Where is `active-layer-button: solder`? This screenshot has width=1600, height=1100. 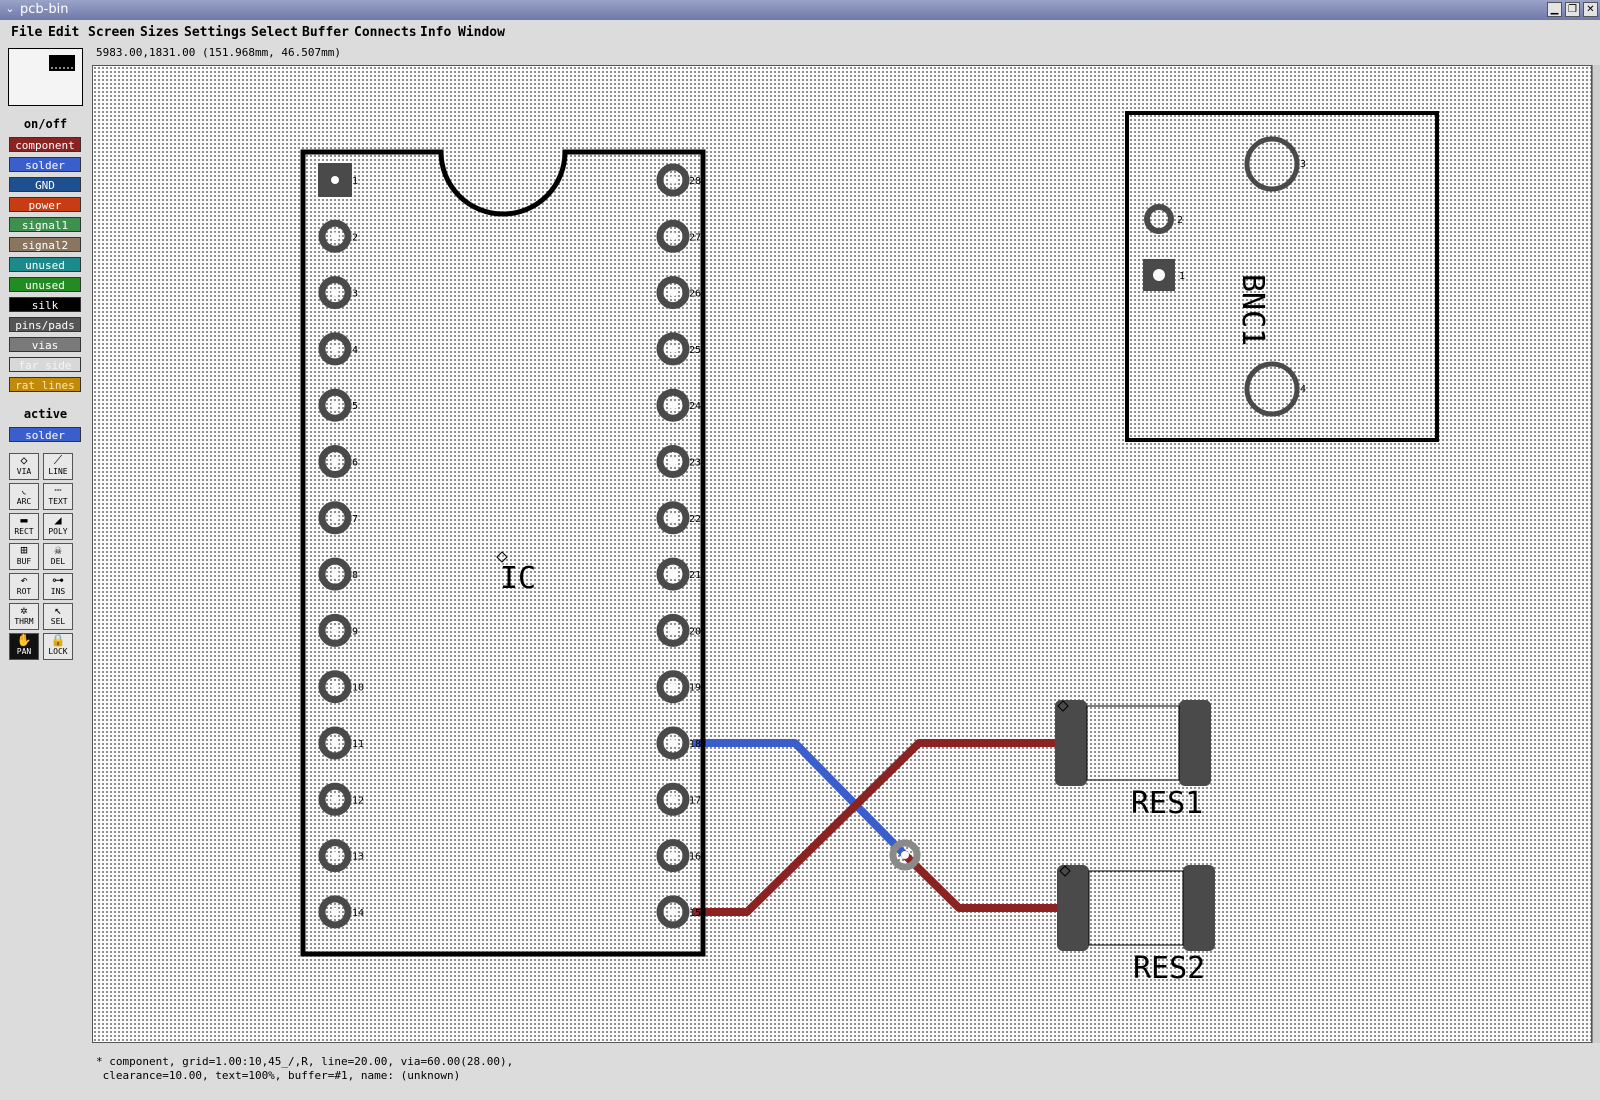
active-layer-button: solder is located at coordinates (45, 434).